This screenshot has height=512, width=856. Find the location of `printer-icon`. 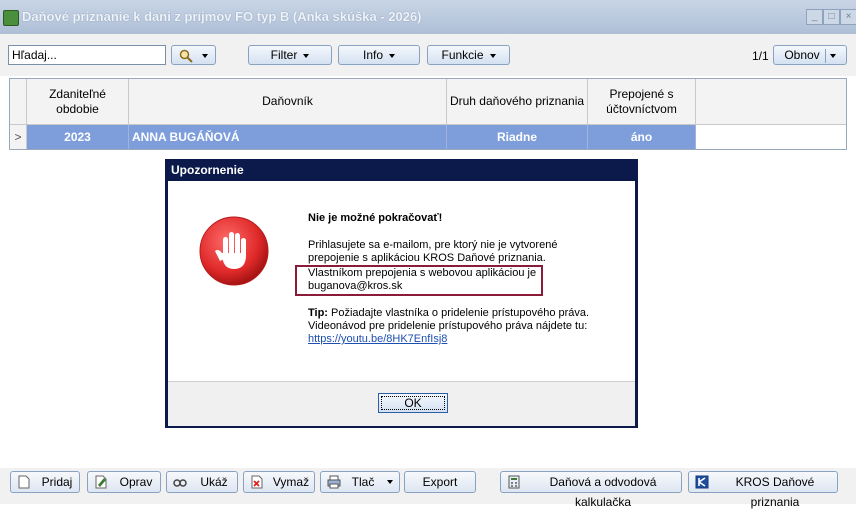

printer-icon is located at coordinates (334, 482).